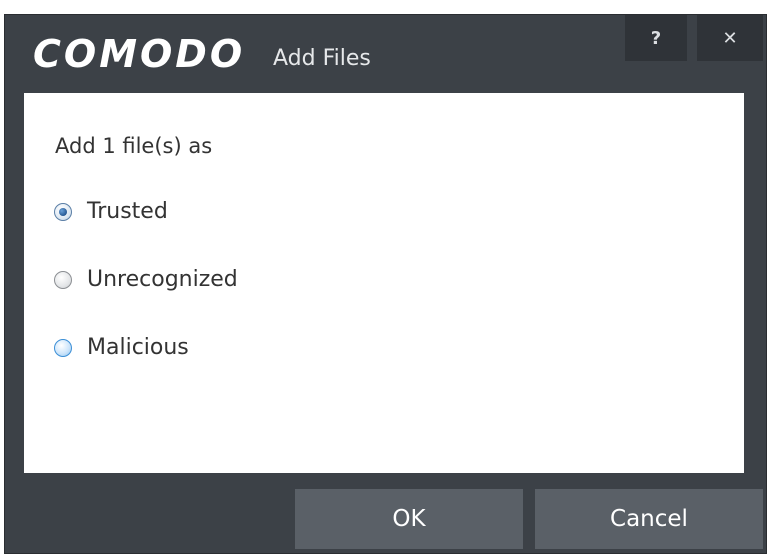 The height and width of the screenshot is (557, 771). Describe the element at coordinates (322, 58) in the screenshot. I see `dialog-title: Add Files` at that location.